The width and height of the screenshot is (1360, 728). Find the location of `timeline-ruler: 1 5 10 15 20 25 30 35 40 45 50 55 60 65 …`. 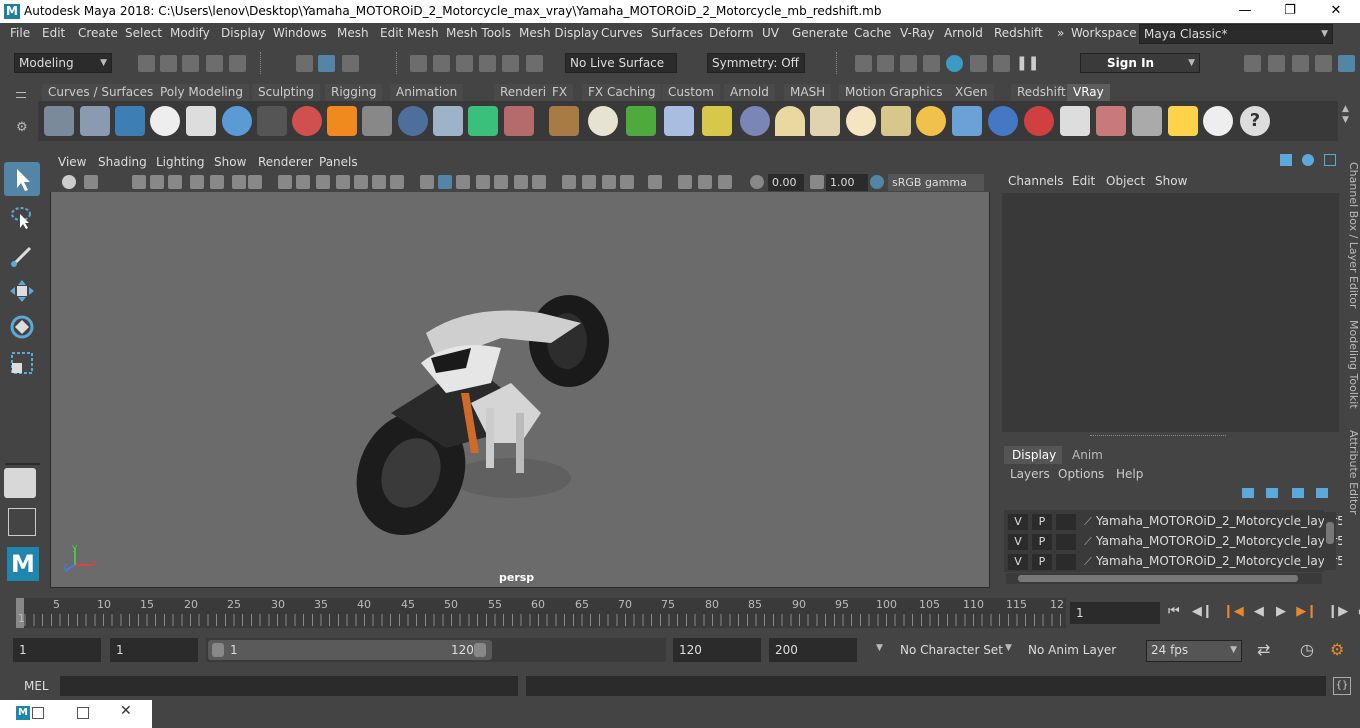

timeline-ruler: 1 5 10 15 20 25 30 35 40 45 50 55 60 65 … is located at coordinates (541, 613).